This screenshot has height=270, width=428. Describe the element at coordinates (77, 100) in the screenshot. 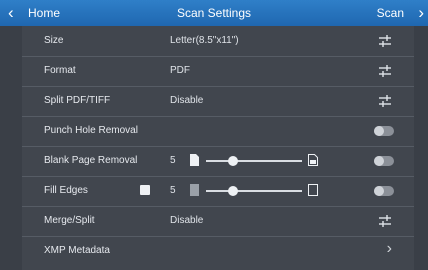

I see `setting-label: Split PDF/TIFF` at that location.